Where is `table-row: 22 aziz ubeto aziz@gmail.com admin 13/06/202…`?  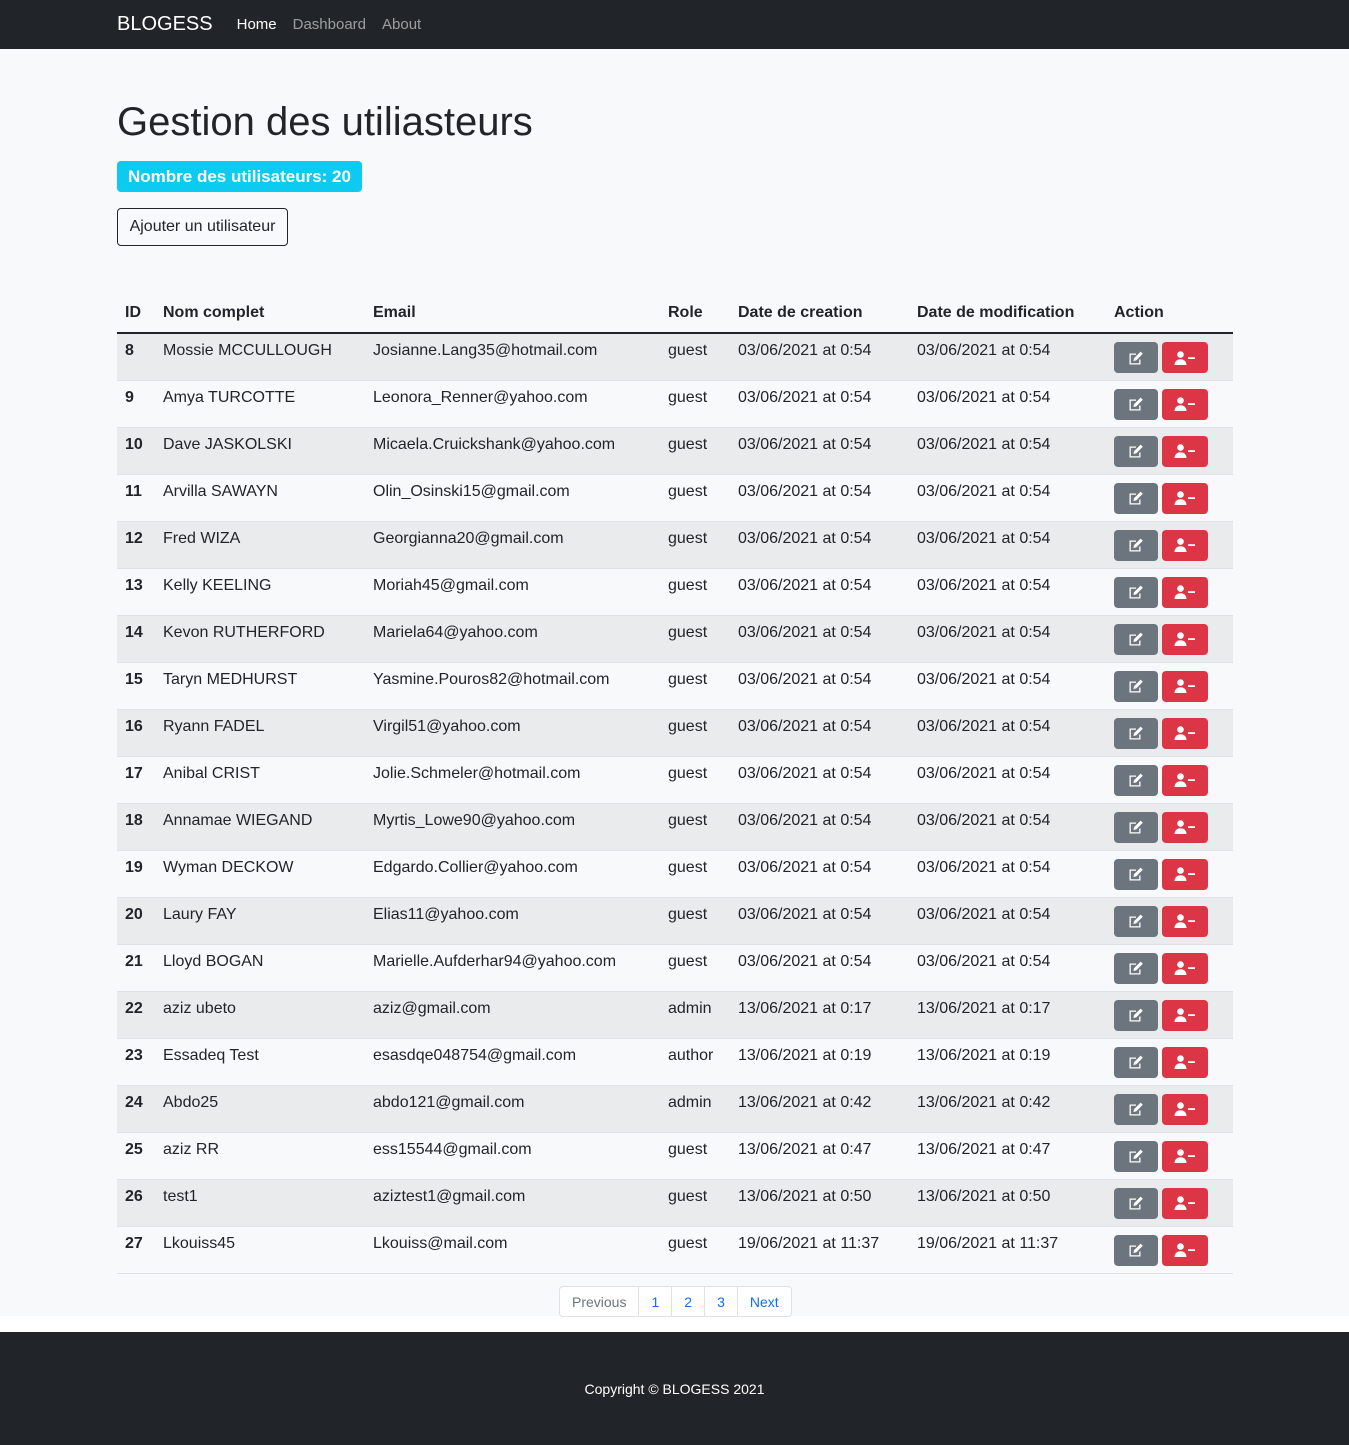
table-row: 22 aziz ubeto aziz@gmail.com admin 13/06/202… is located at coordinates (675, 1015).